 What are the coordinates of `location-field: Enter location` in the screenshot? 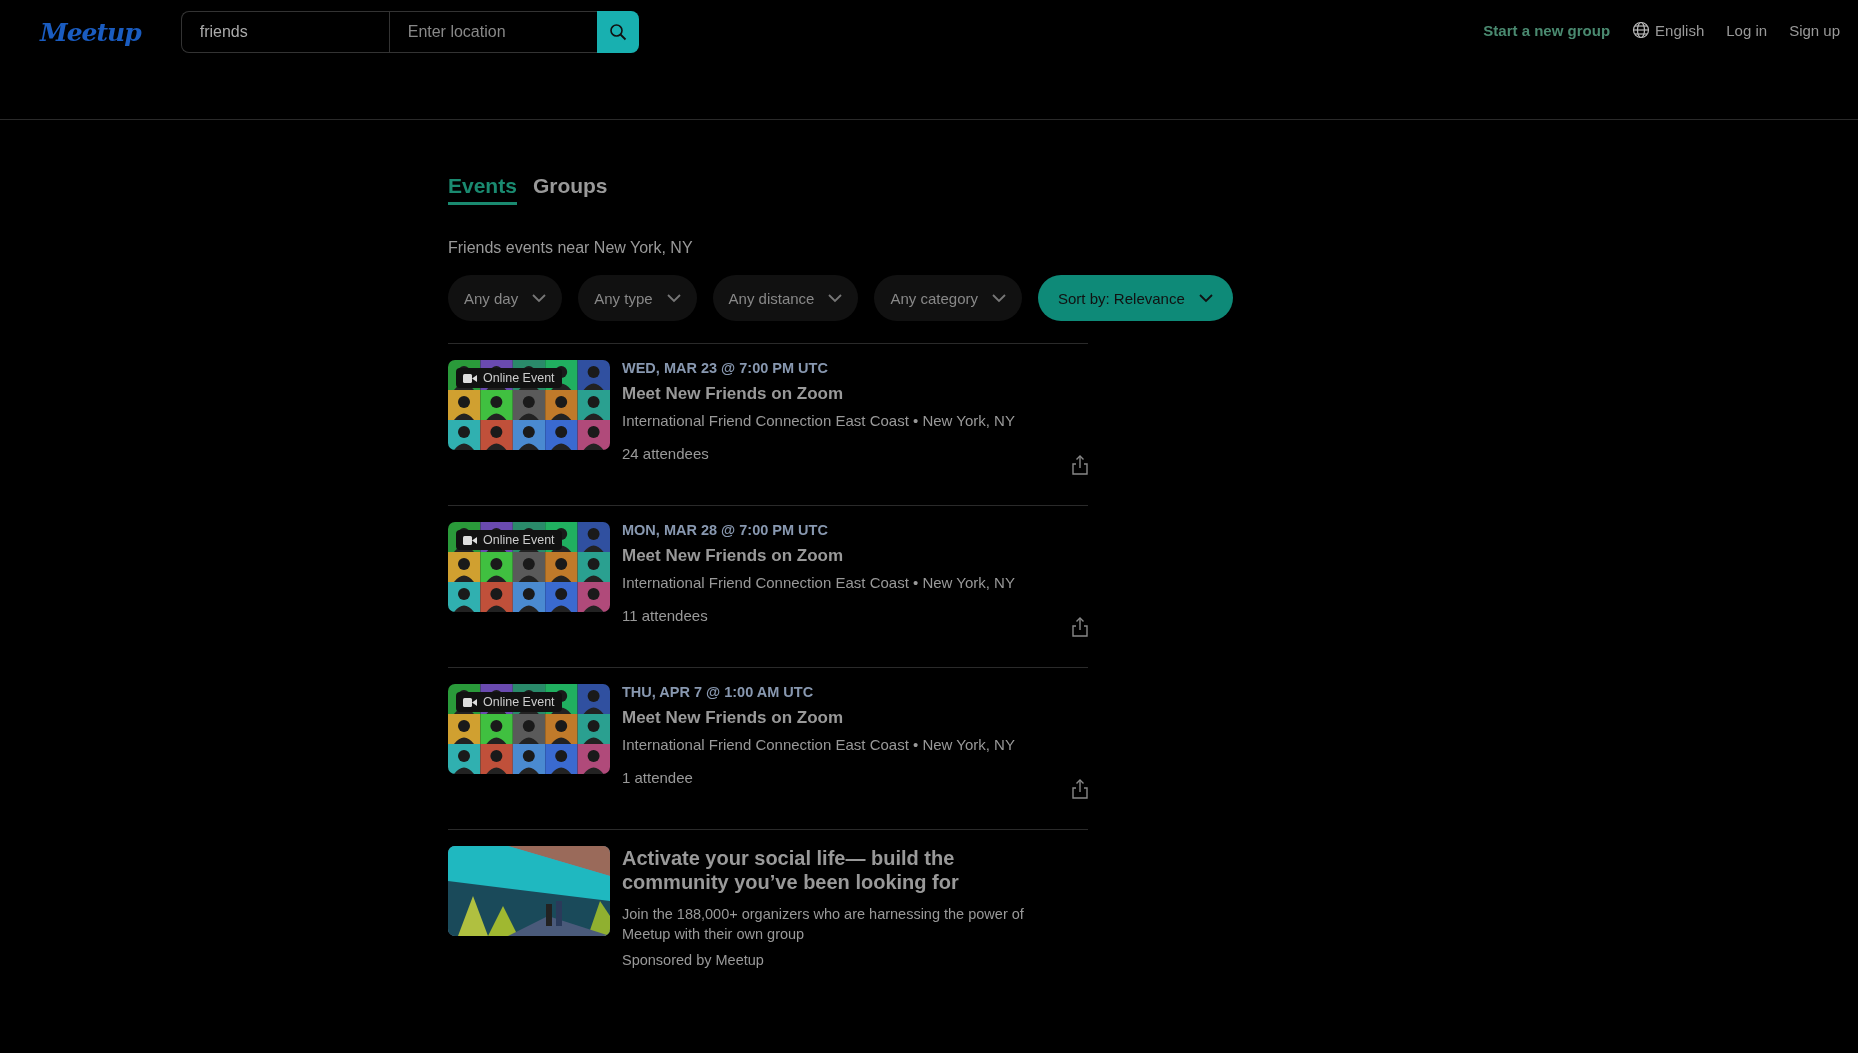 It's located at (492, 32).